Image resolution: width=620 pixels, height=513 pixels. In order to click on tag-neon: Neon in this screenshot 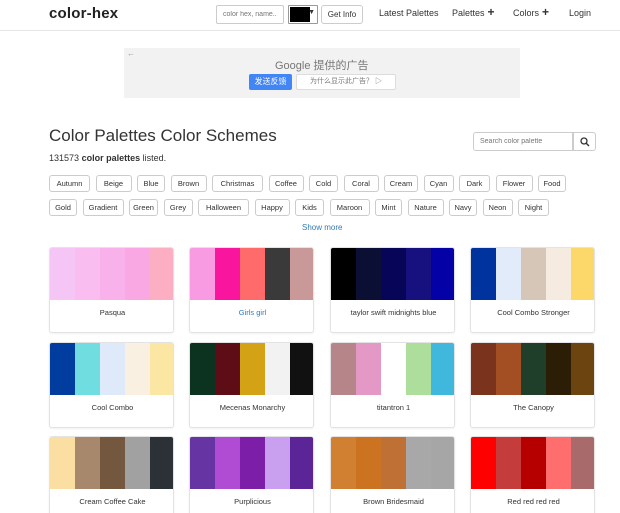, I will do `click(497, 207)`.